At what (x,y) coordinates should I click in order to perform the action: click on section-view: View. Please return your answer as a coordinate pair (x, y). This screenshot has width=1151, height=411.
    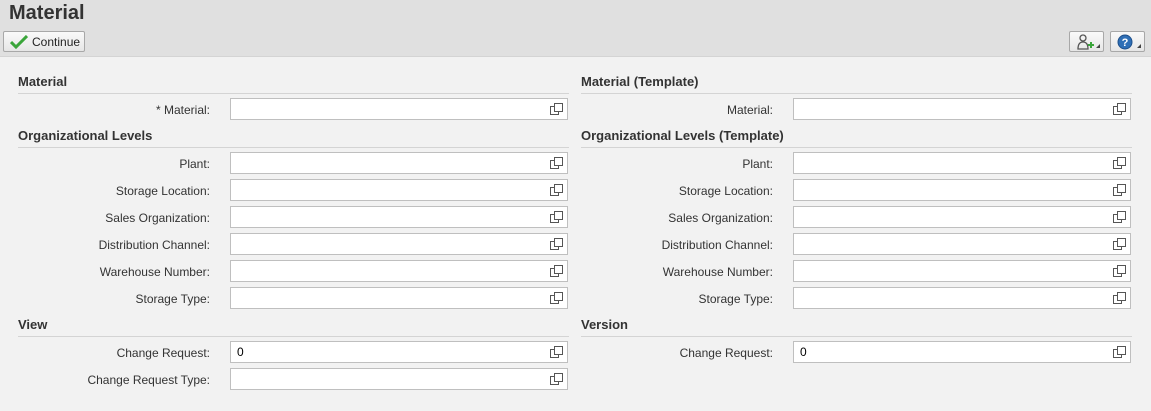
    Looking at the image, I should click on (293, 327).